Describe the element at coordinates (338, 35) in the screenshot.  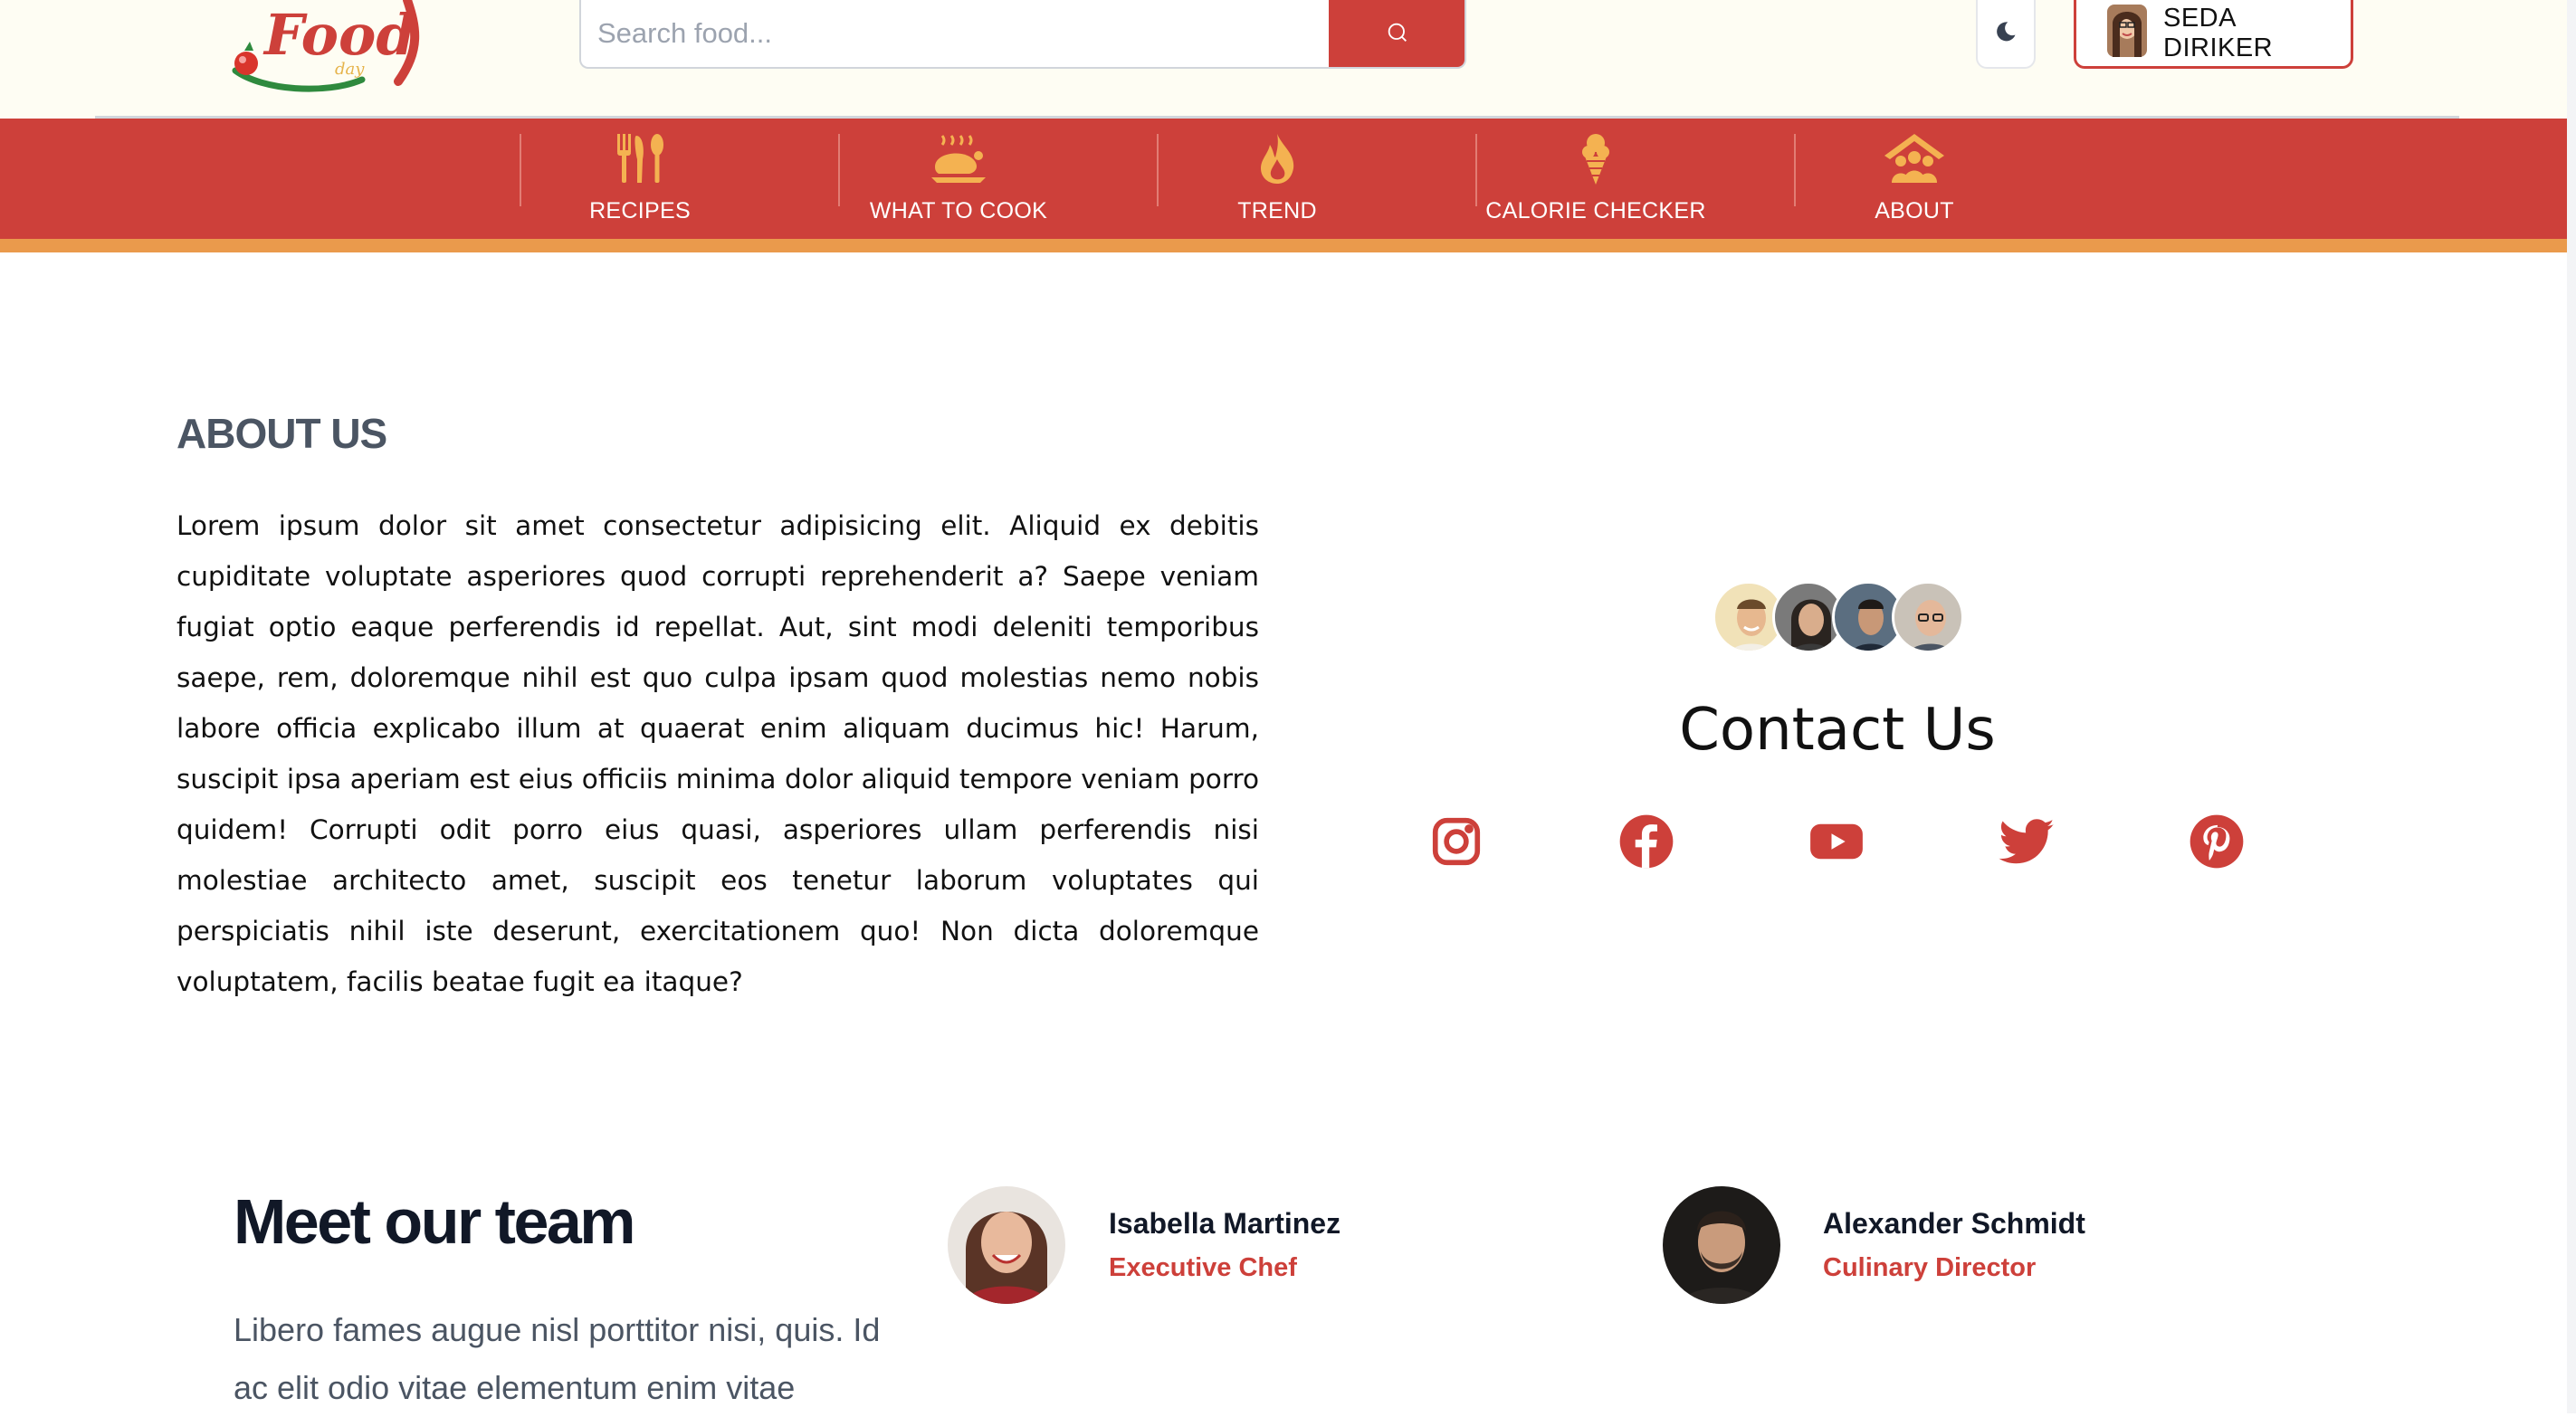
I see `svg-text: Food` at that location.